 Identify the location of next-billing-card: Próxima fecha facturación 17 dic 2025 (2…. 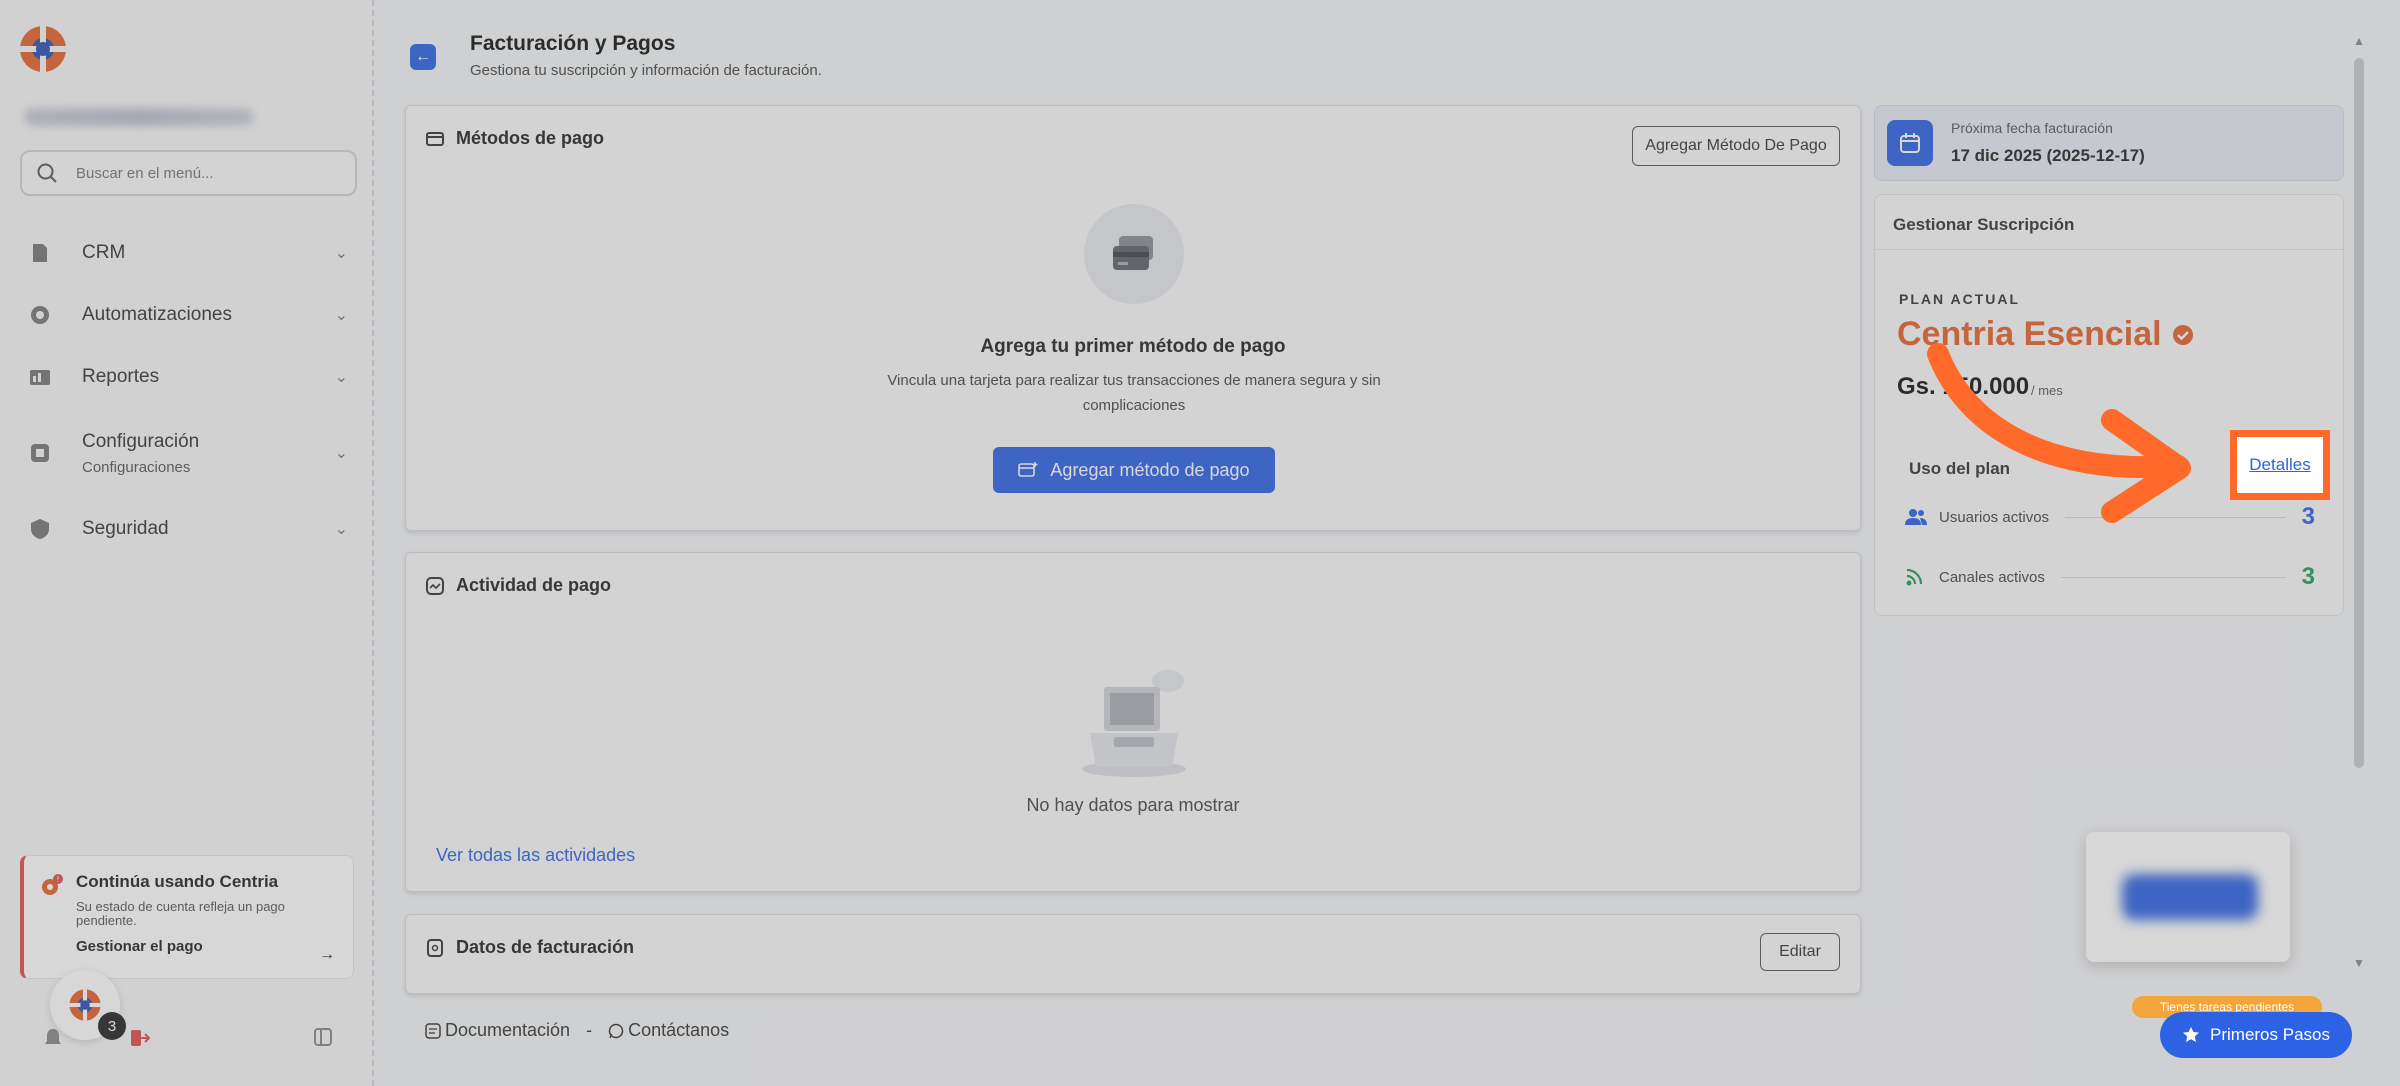
(2109, 143).